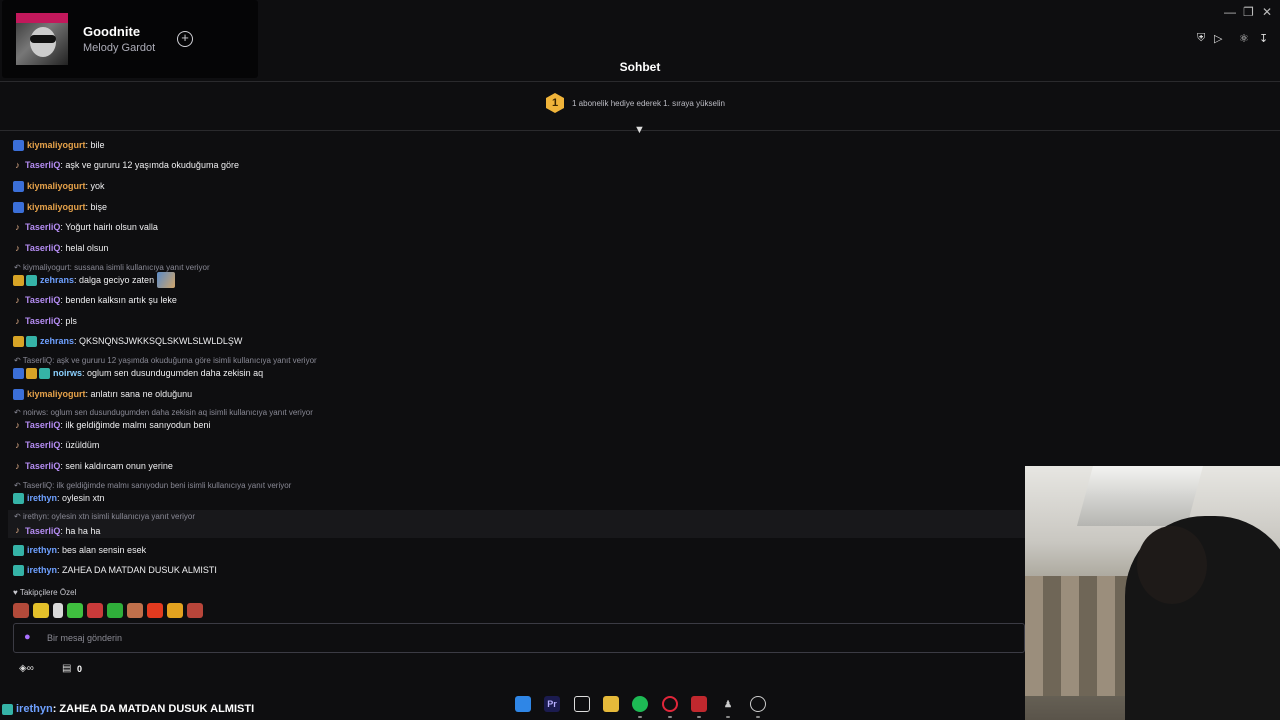 This screenshot has width=1280, height=720. Describe the element at coordinates (519, 638) in the screenshot. I see `chat-input` at that location.